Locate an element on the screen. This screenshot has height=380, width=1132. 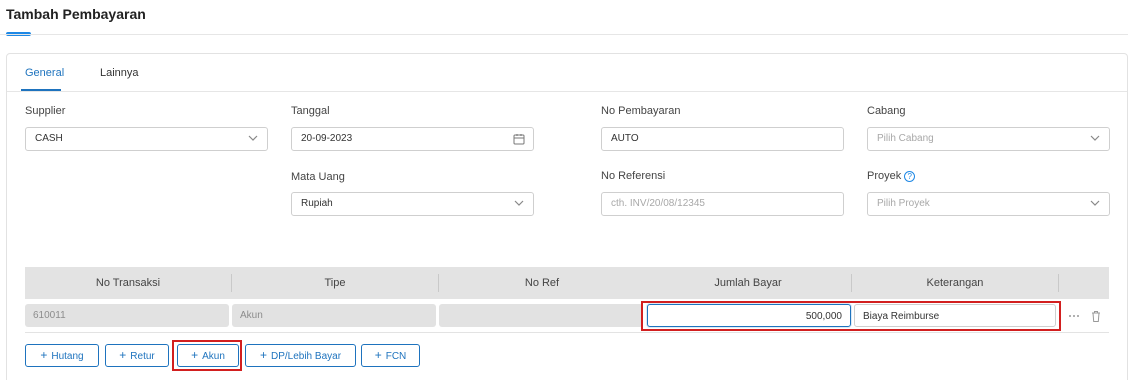
more-options-icon is located at coordinates (1074, 316).